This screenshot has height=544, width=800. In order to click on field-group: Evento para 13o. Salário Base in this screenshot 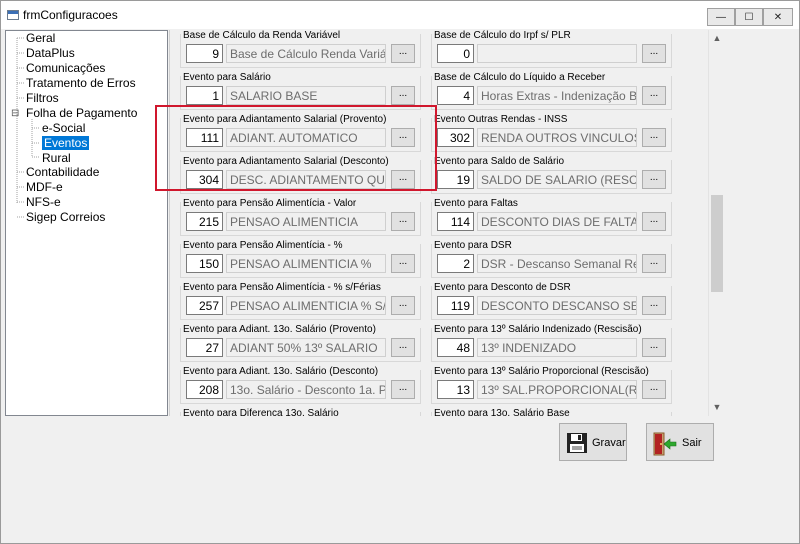, I will do `click(551, 412)`.